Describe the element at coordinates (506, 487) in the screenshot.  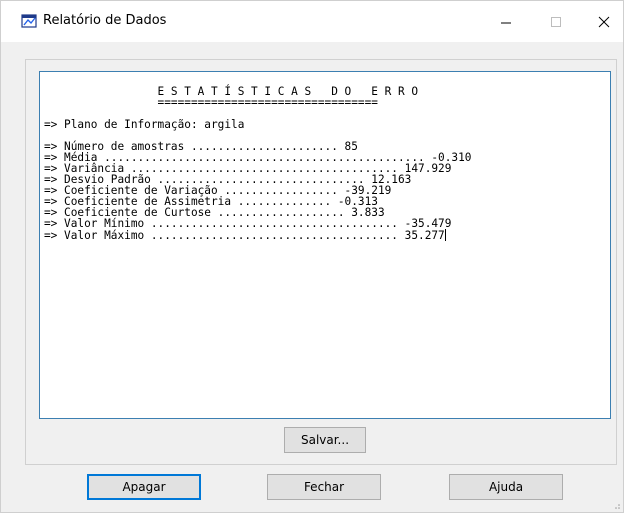
I see `help-button: Ajuda` at that location.